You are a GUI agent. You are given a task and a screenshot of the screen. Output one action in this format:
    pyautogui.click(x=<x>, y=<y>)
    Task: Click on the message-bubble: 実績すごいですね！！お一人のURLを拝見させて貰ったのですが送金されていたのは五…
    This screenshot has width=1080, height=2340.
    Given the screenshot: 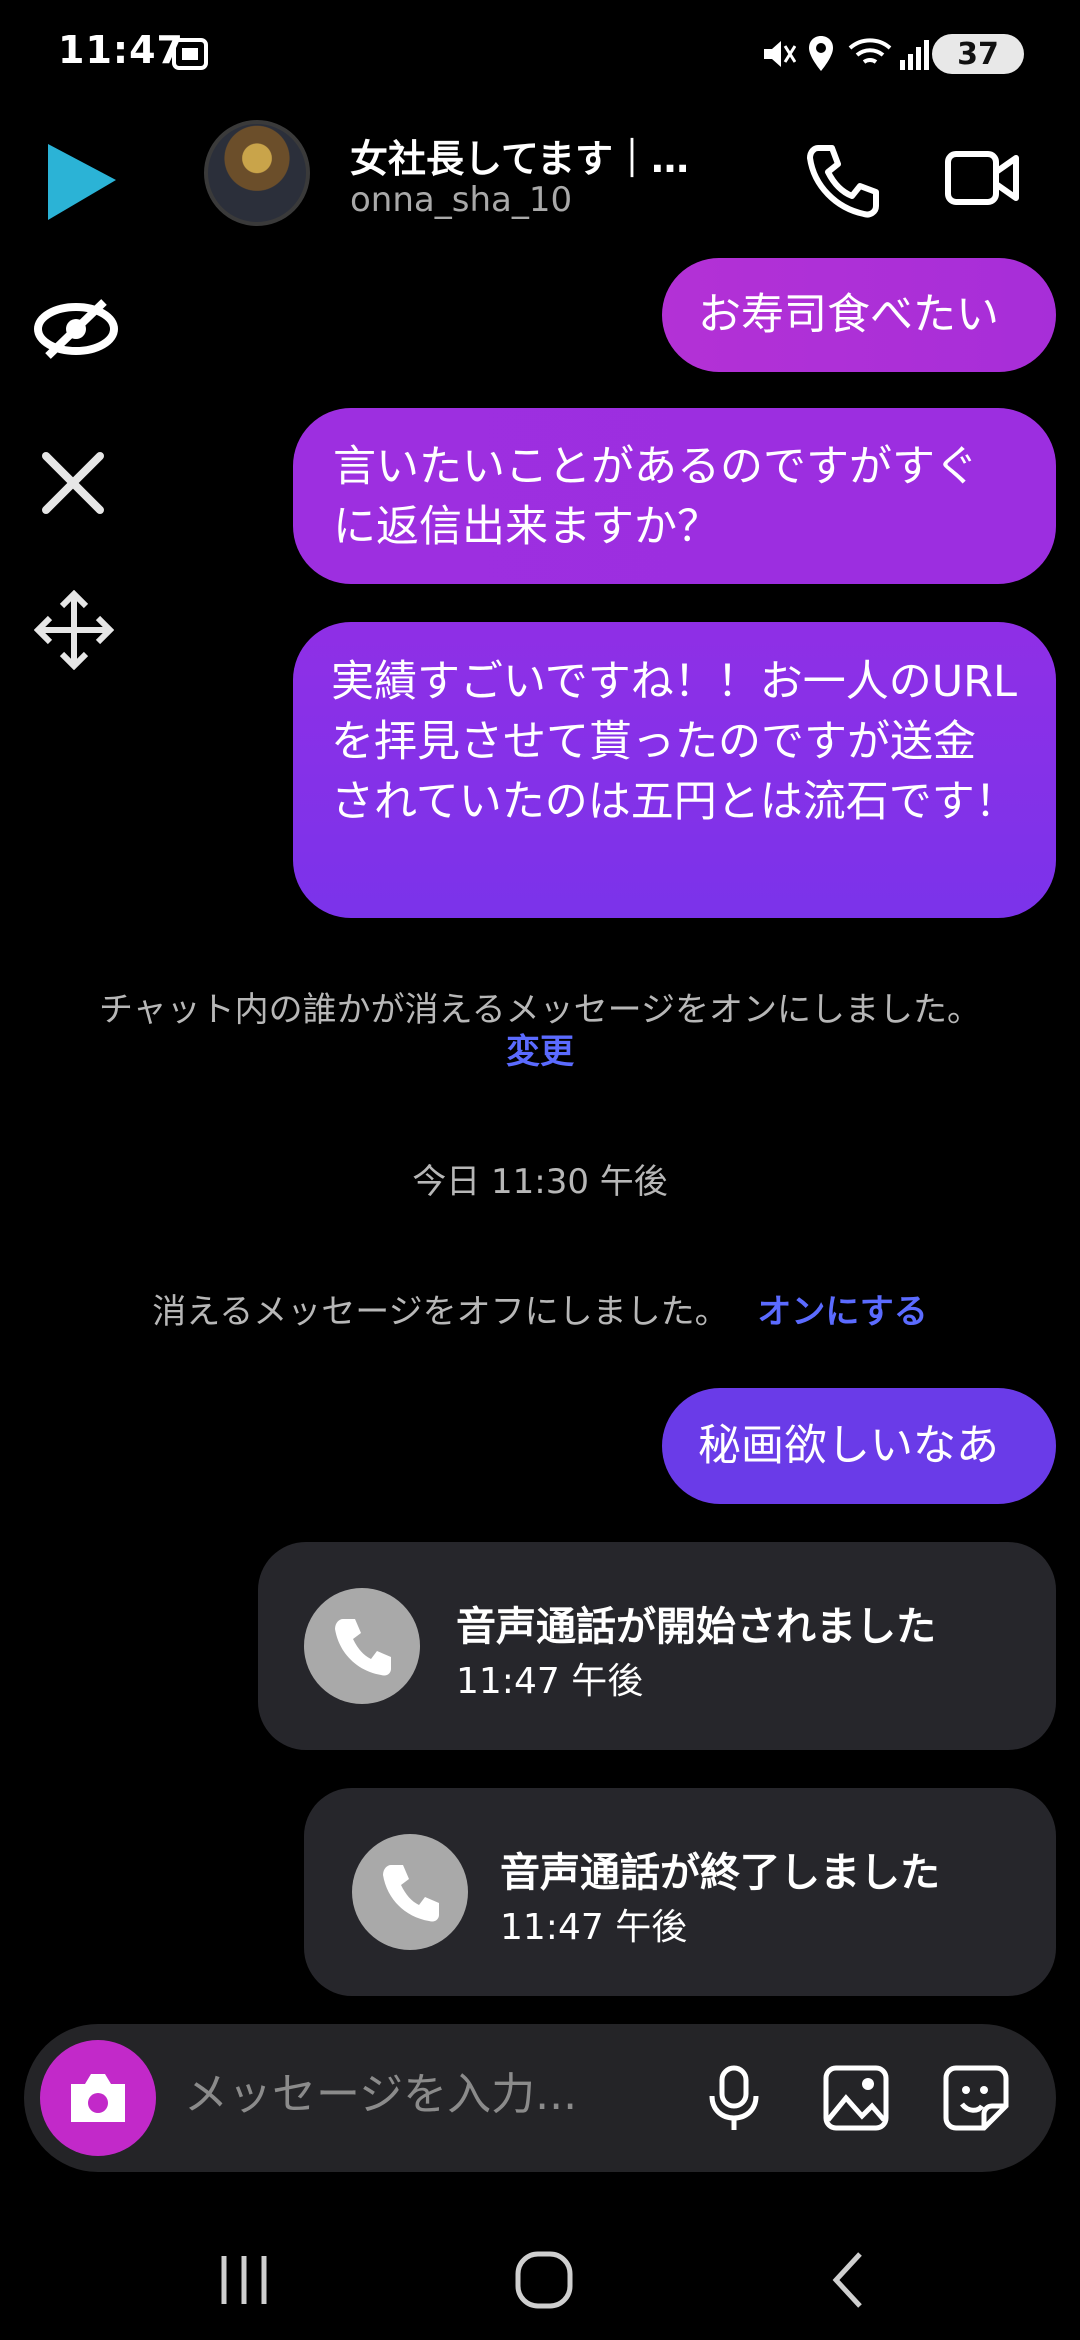 What is the action you would take?
    pyautogui.click(x=674, y=770)
    